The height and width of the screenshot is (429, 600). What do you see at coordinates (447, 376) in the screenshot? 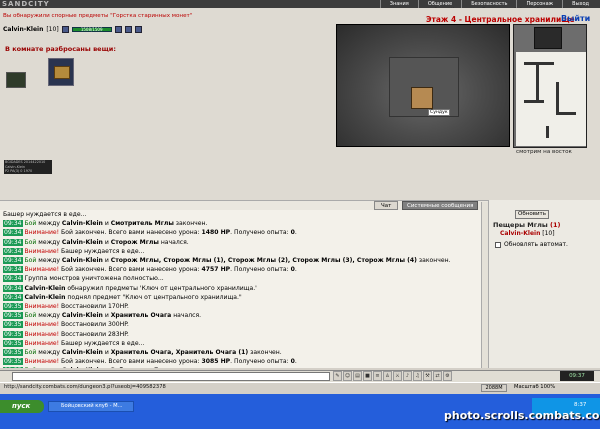
I see `options-icon: ⚙` at bounding box center [447, 376].